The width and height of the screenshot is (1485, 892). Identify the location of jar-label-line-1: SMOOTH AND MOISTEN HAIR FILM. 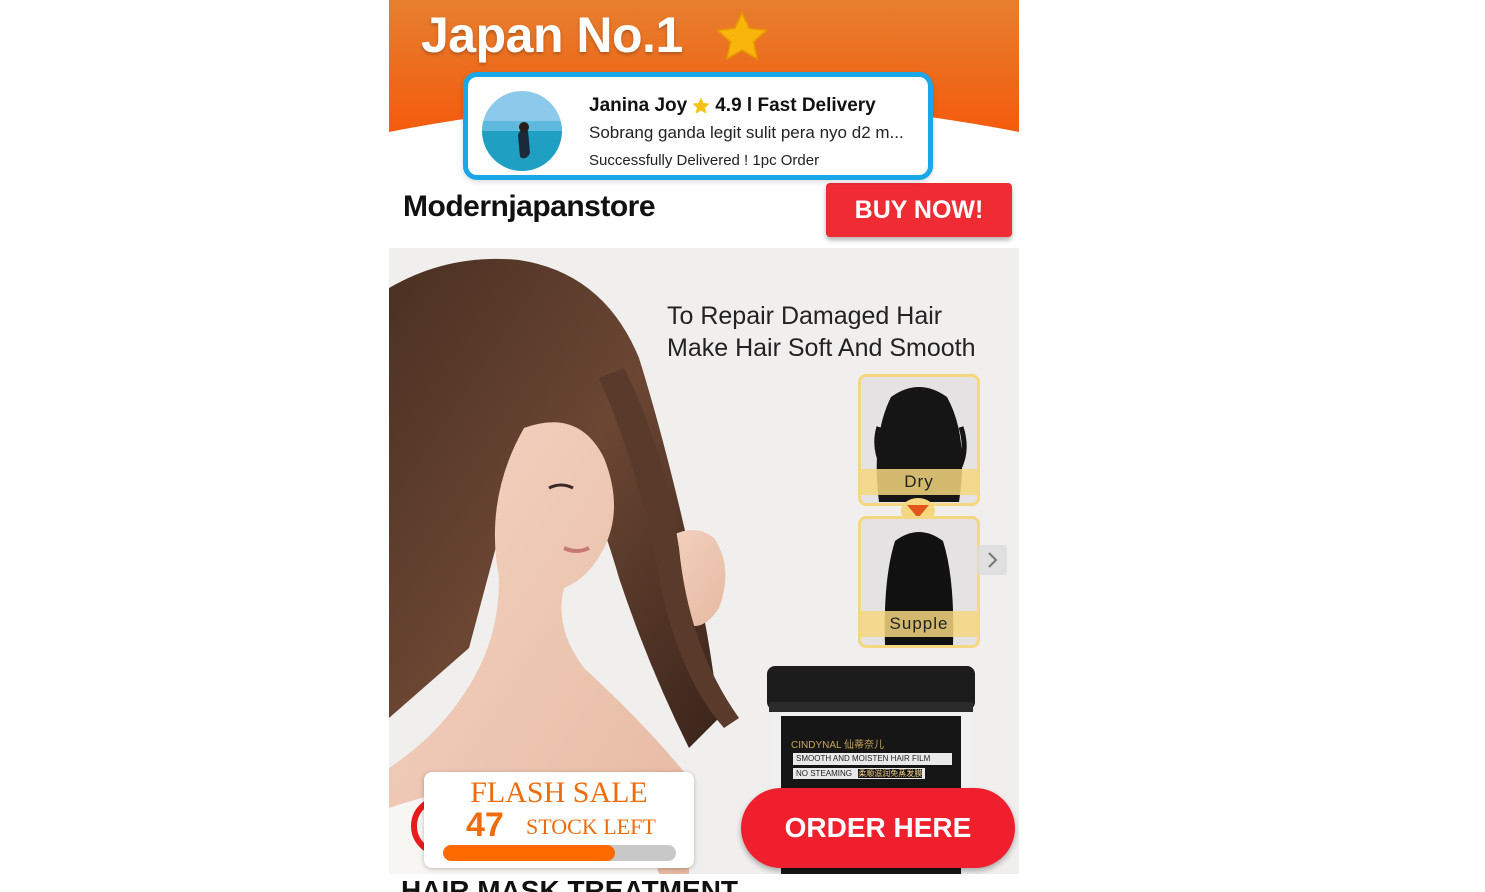
(872, 759).